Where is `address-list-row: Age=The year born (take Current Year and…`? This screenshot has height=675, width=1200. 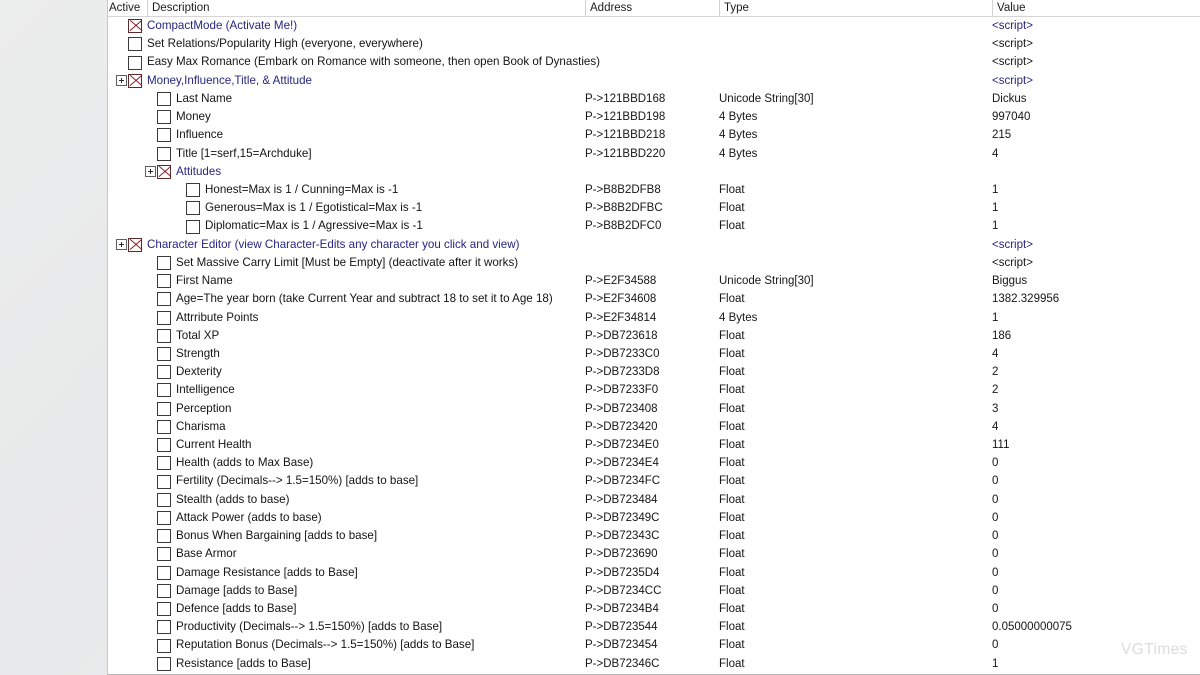 address-list-row: Age=The year born (take Current Year and… is located at coordinates (654, 299).